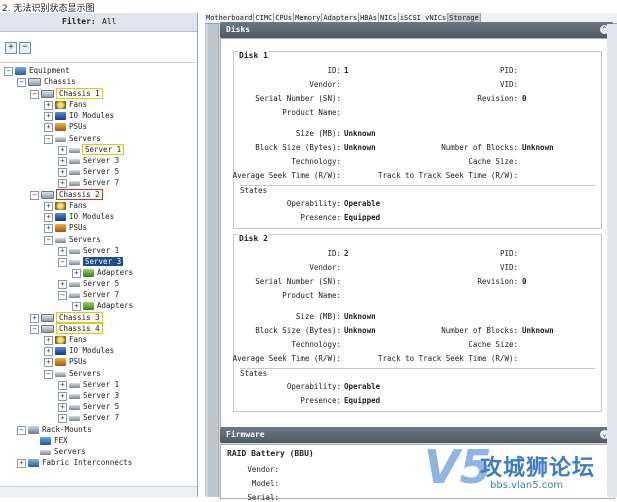 The width and height of the screenshot is (617, 502). Describe the element at coordinates (78, 205) in the screenshot. I see `node-label: Fans` at that location.